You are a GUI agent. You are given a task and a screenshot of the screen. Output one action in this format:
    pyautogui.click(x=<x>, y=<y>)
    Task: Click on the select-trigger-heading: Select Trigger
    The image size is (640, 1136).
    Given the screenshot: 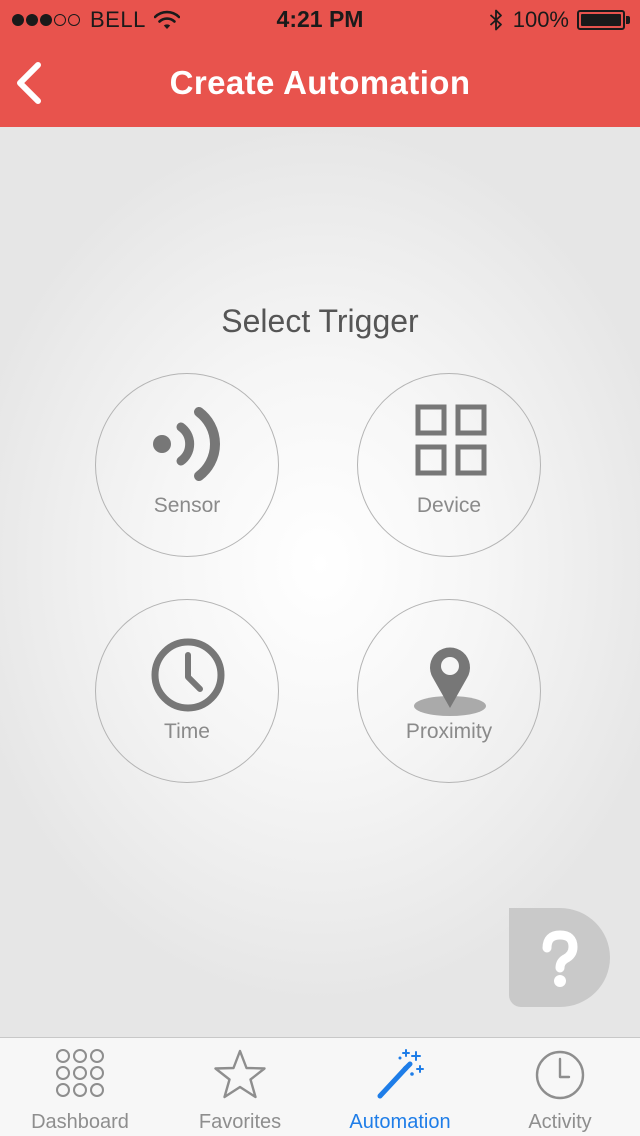 What is the action you would take?
    pyautogui.click(x=320, y=321)
    